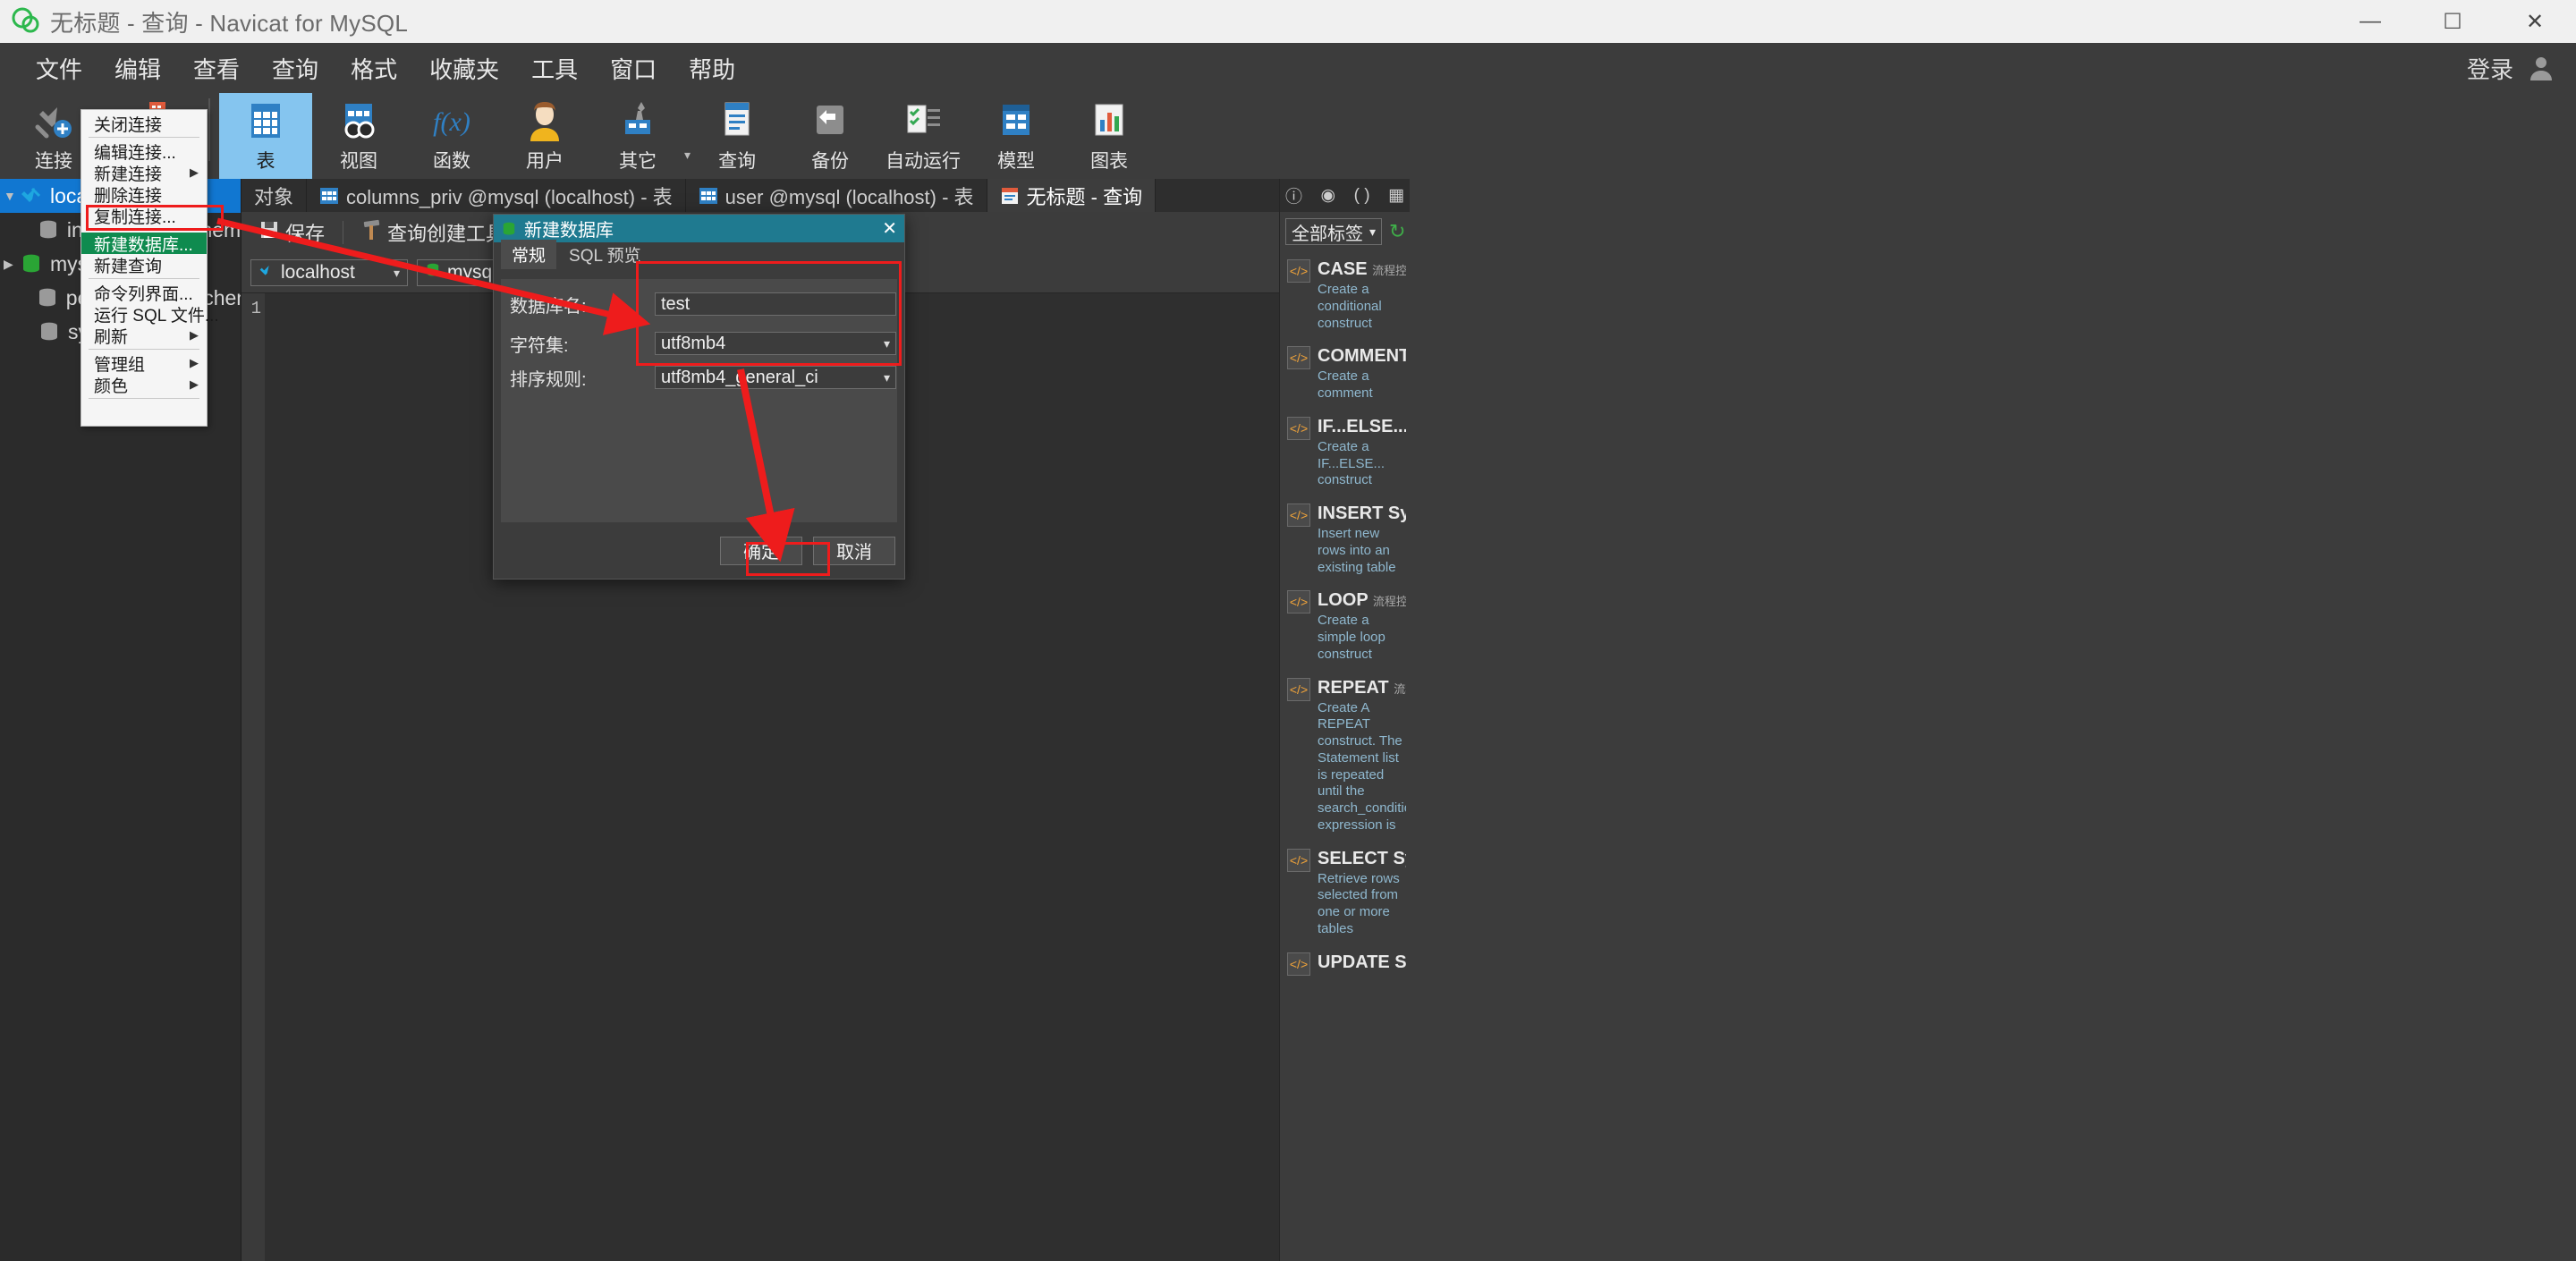 The width and height of the screenshot is (2576, 1261). I want to click on menu-bar: 文件 编辑 查看 查询 格式 收藏夹 工具 窗口 帮助, so click(1288, 68).